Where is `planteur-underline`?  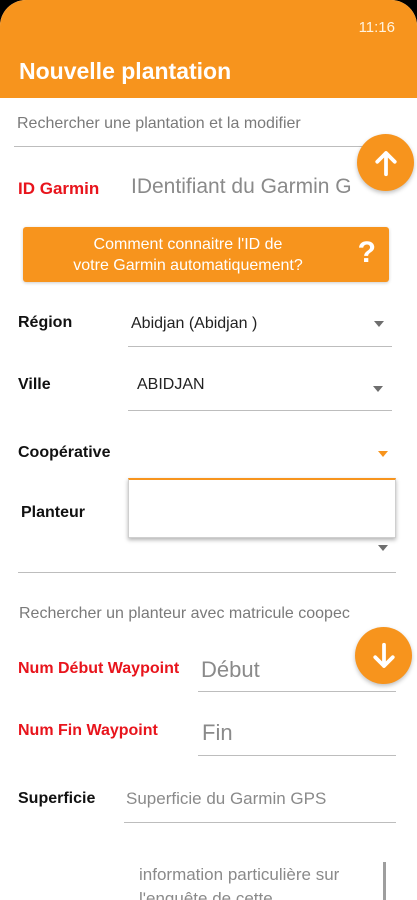 planteur-underline is located at coordinates (207, 572).